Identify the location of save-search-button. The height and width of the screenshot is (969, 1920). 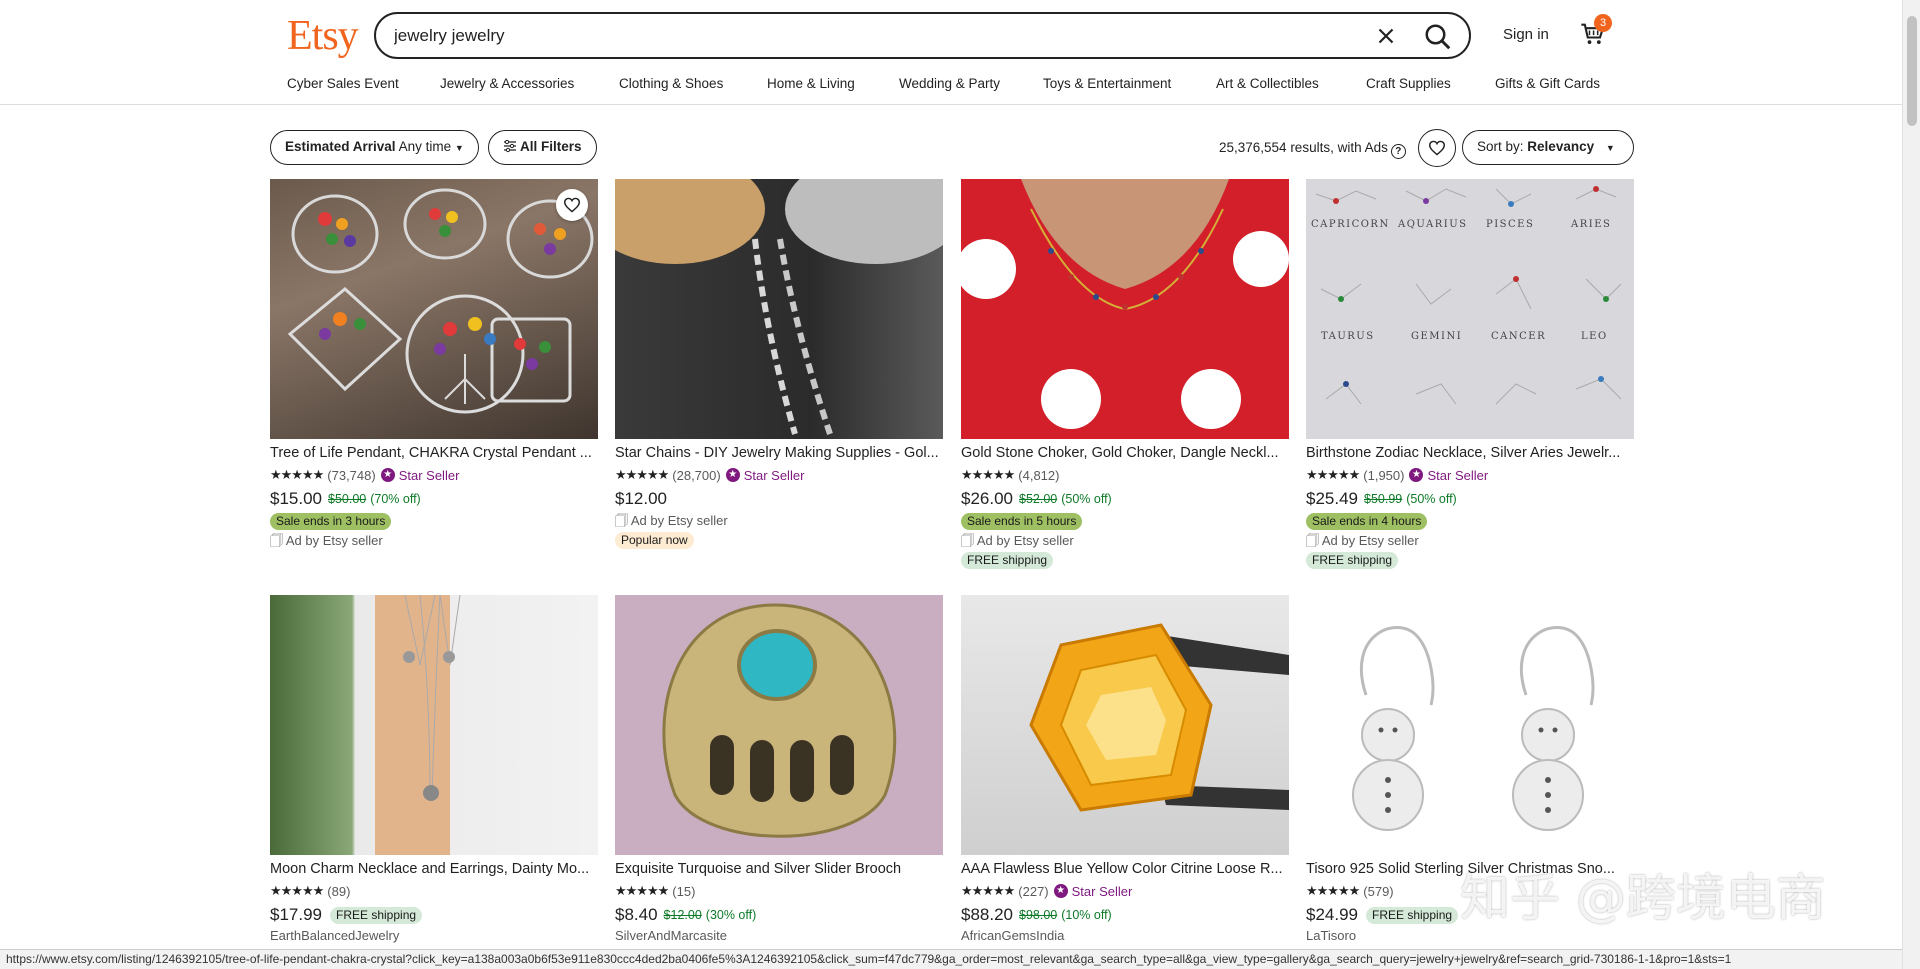
(1437, 148).